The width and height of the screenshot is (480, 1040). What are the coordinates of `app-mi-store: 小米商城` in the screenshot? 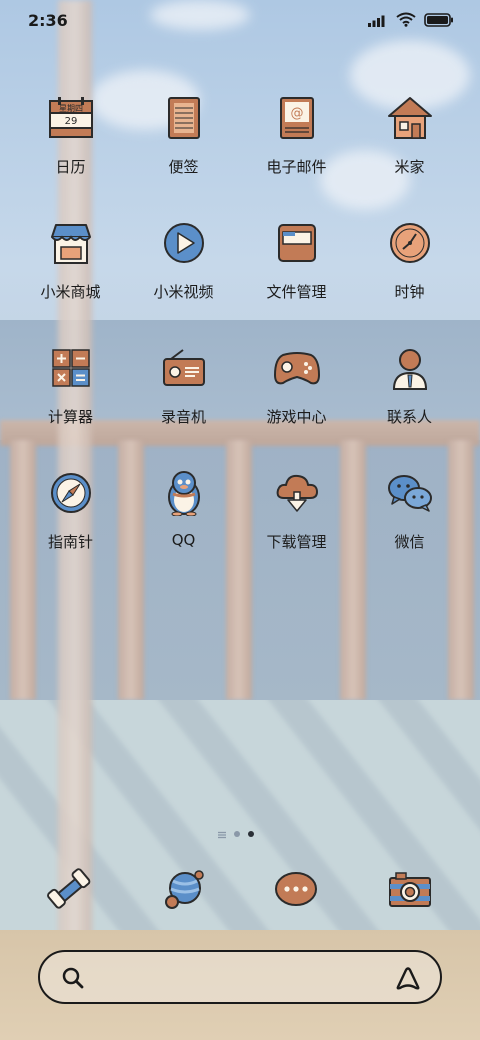 It's located at (70, 270).